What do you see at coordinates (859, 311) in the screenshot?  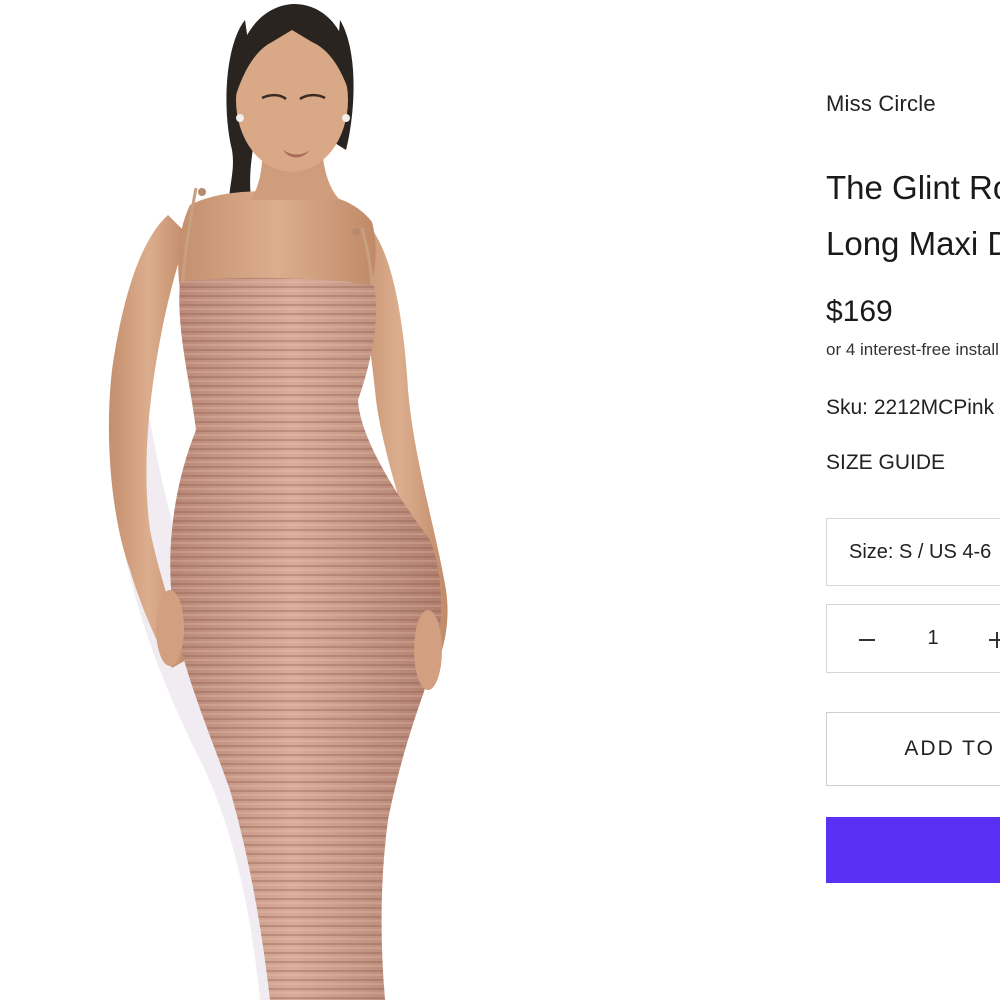 I see `product-price: $169` at bounding box center [859, 311].